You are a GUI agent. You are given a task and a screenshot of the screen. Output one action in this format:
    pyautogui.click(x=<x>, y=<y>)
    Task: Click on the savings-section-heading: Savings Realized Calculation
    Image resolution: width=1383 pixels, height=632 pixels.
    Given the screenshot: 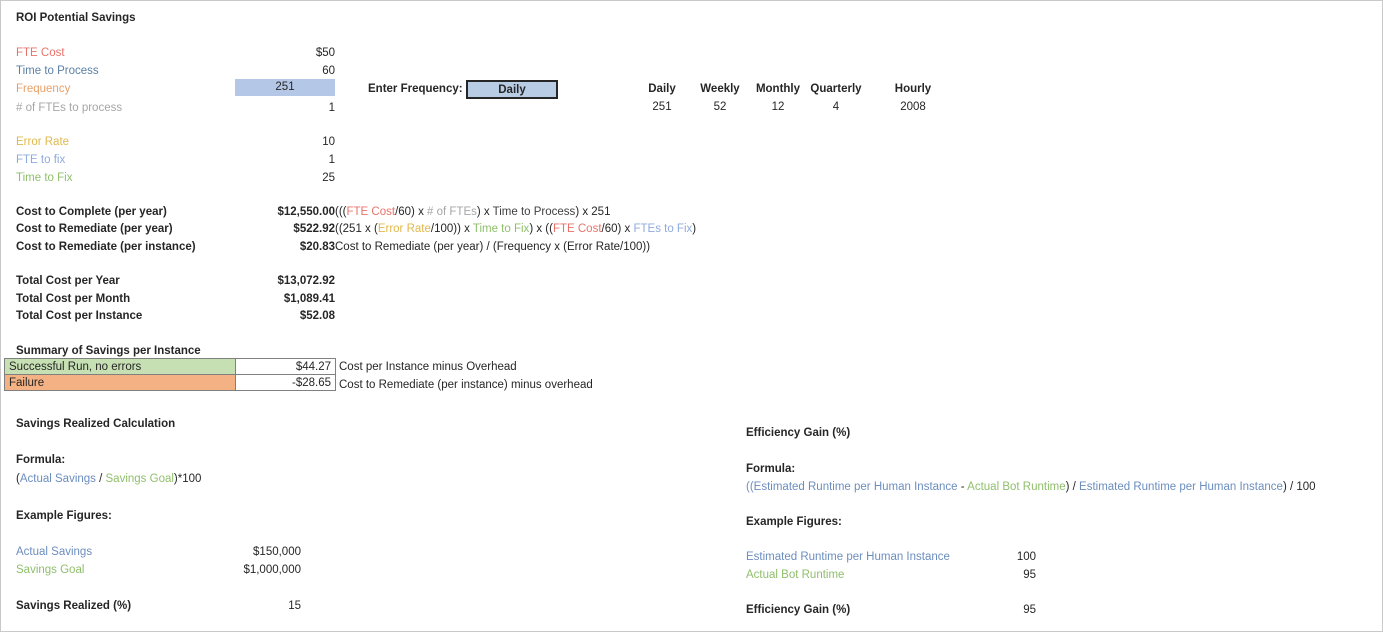 What is the action you would take?
    pyautogui.click(x=96, y=424)
    